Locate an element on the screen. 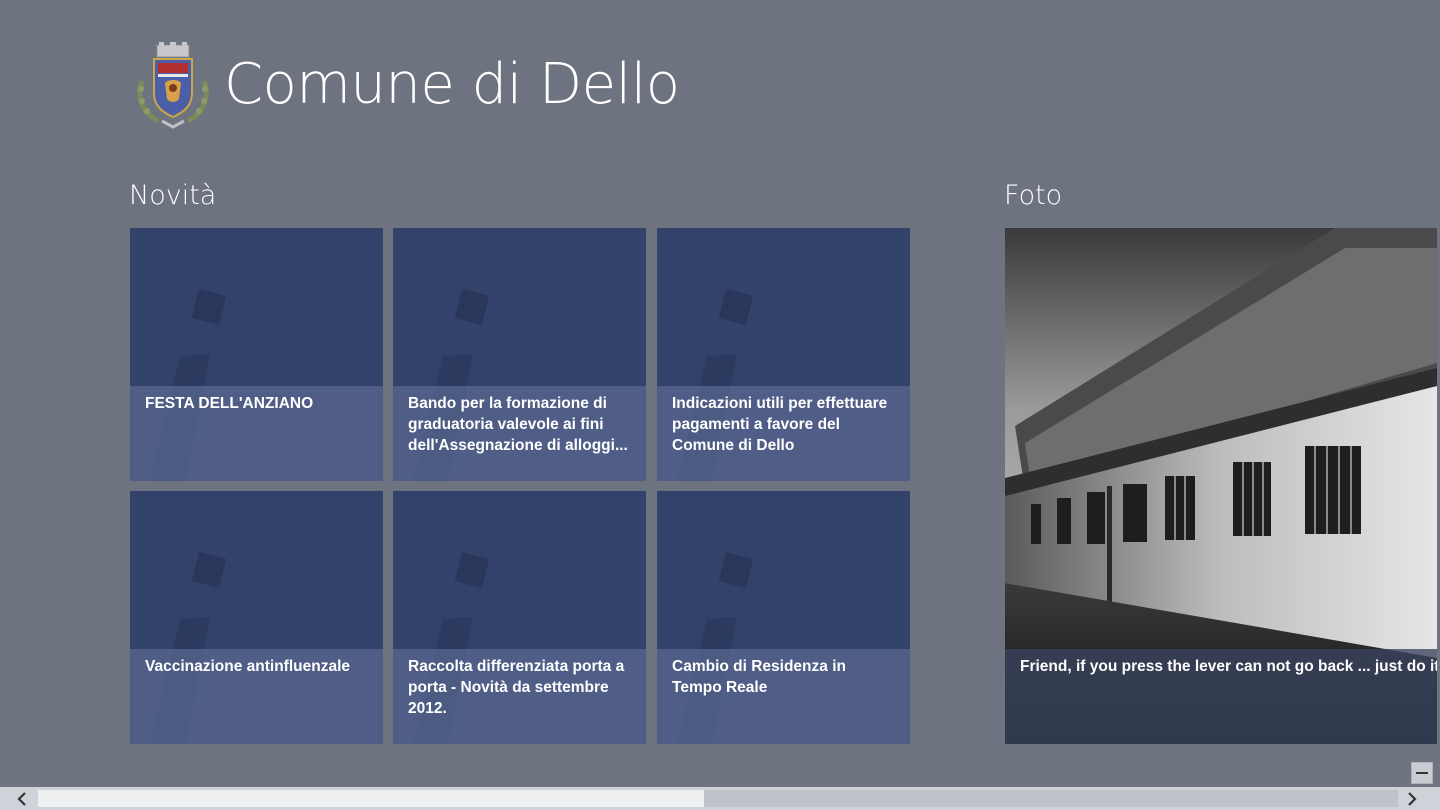  scroll-thumb is located at coordinates (371, 798).